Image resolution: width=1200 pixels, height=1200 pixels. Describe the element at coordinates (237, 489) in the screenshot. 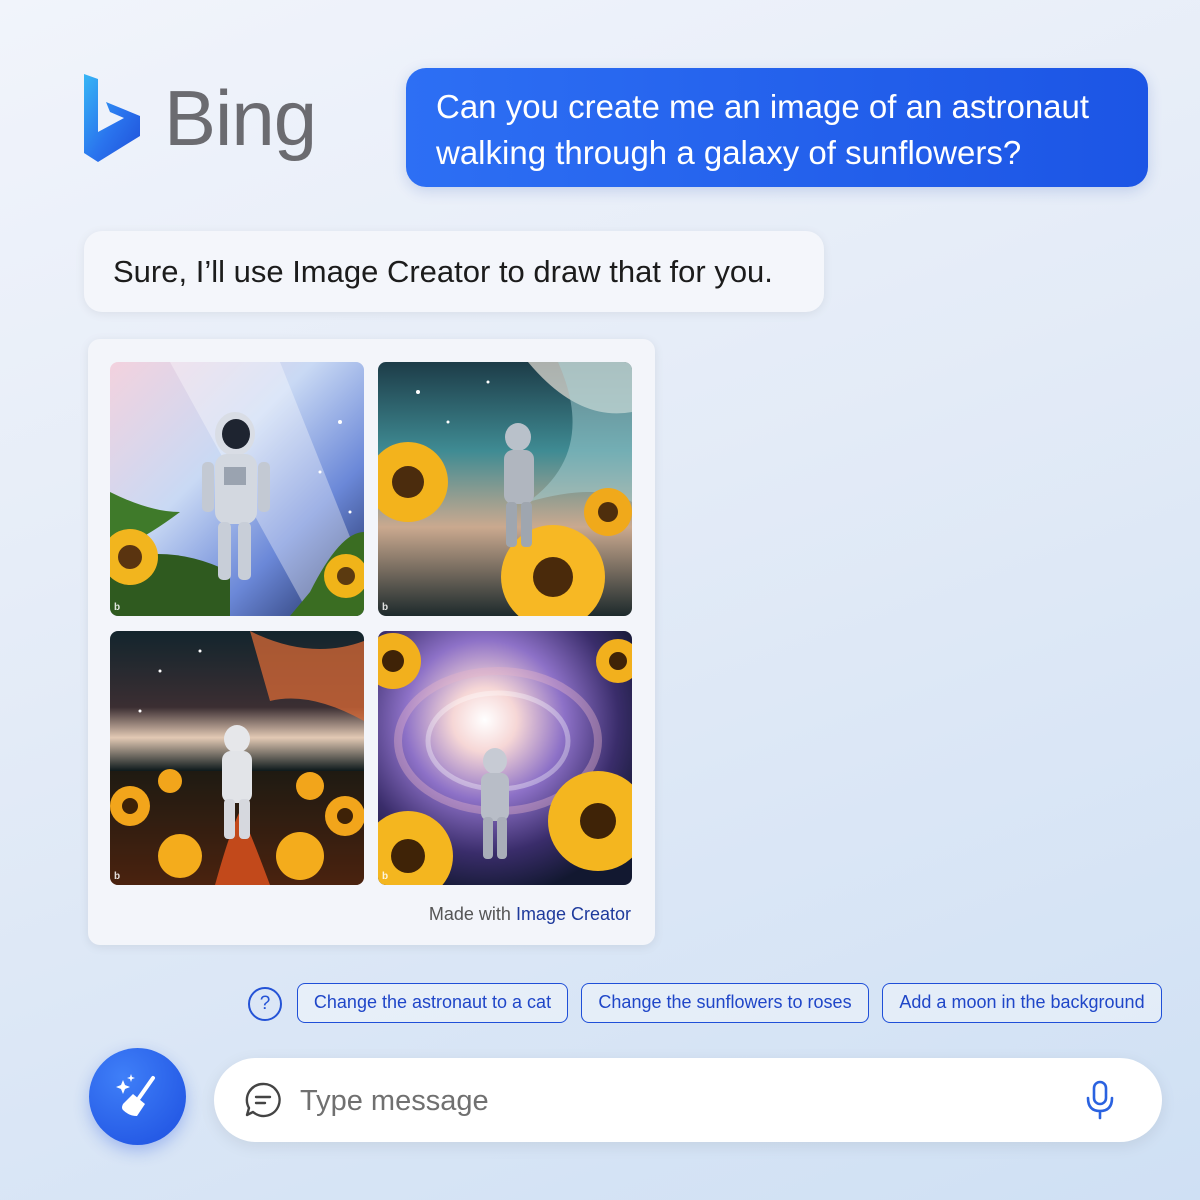

I see `generated-image-1: b` at that location.